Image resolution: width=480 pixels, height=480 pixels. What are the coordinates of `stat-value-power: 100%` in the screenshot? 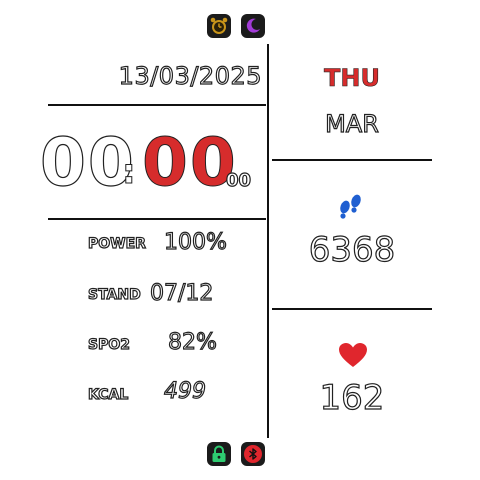 It's located at (195, 242).